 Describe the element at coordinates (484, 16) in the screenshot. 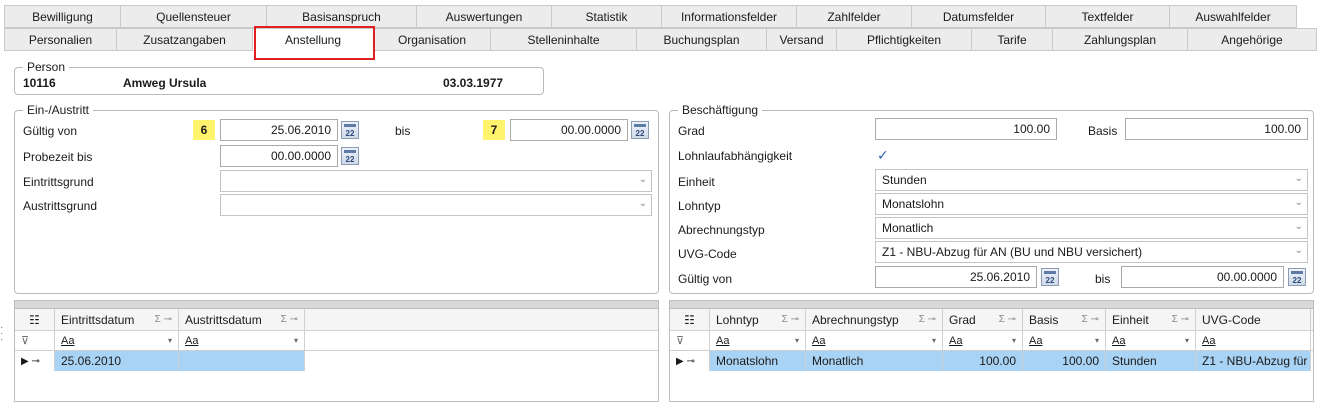

I see `tab-auswertungen: Auswertungen` at that location.